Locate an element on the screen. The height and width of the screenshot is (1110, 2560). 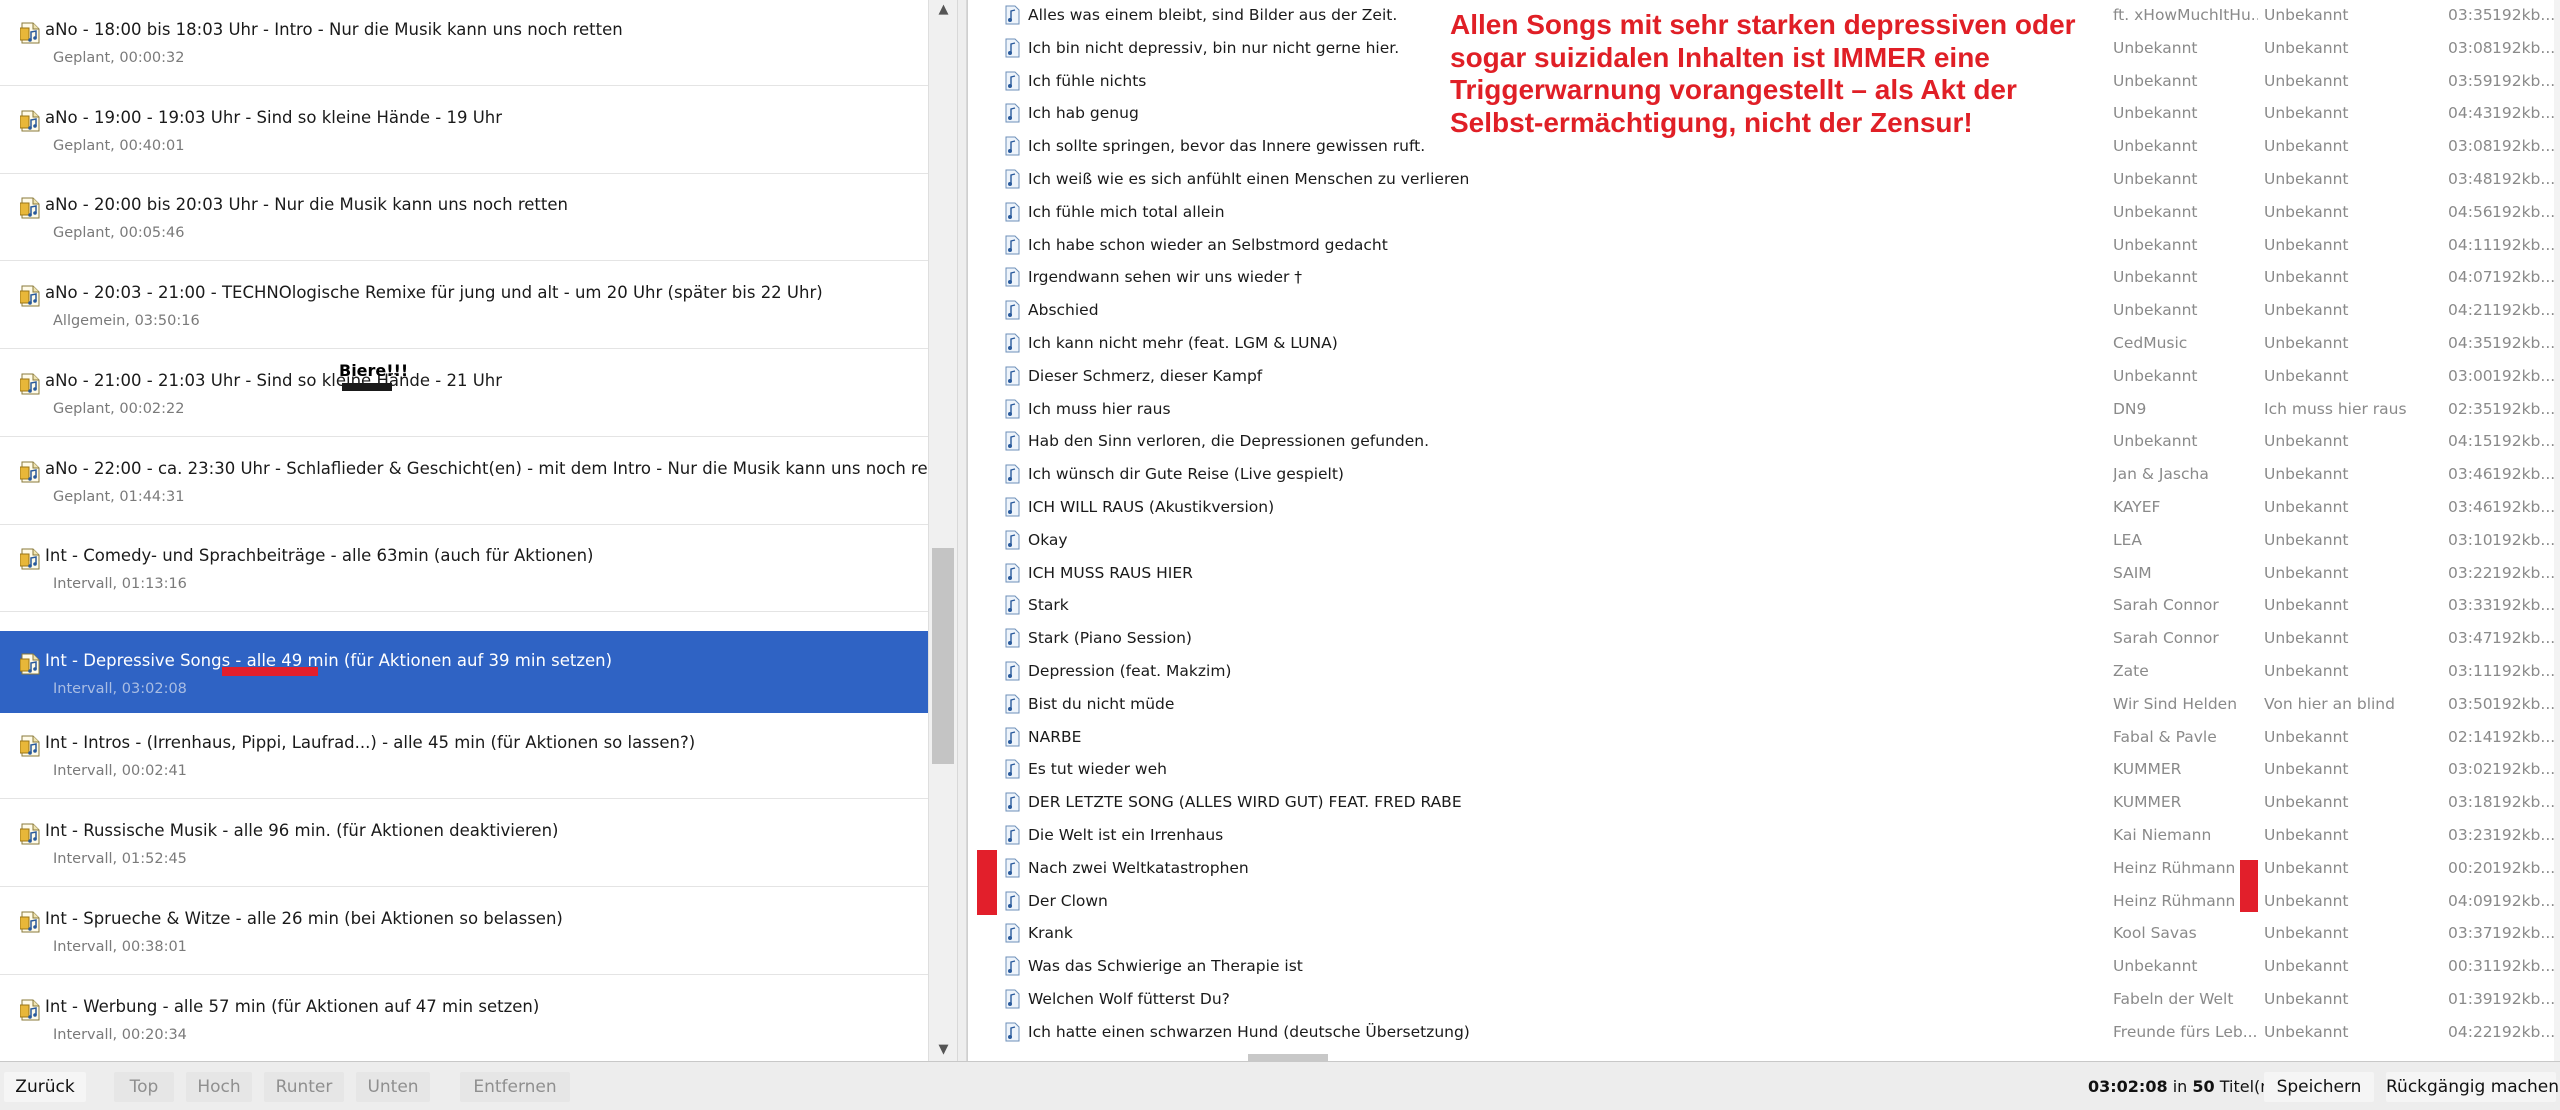
move-top-button: Top is located at coordinates (144, 1087).